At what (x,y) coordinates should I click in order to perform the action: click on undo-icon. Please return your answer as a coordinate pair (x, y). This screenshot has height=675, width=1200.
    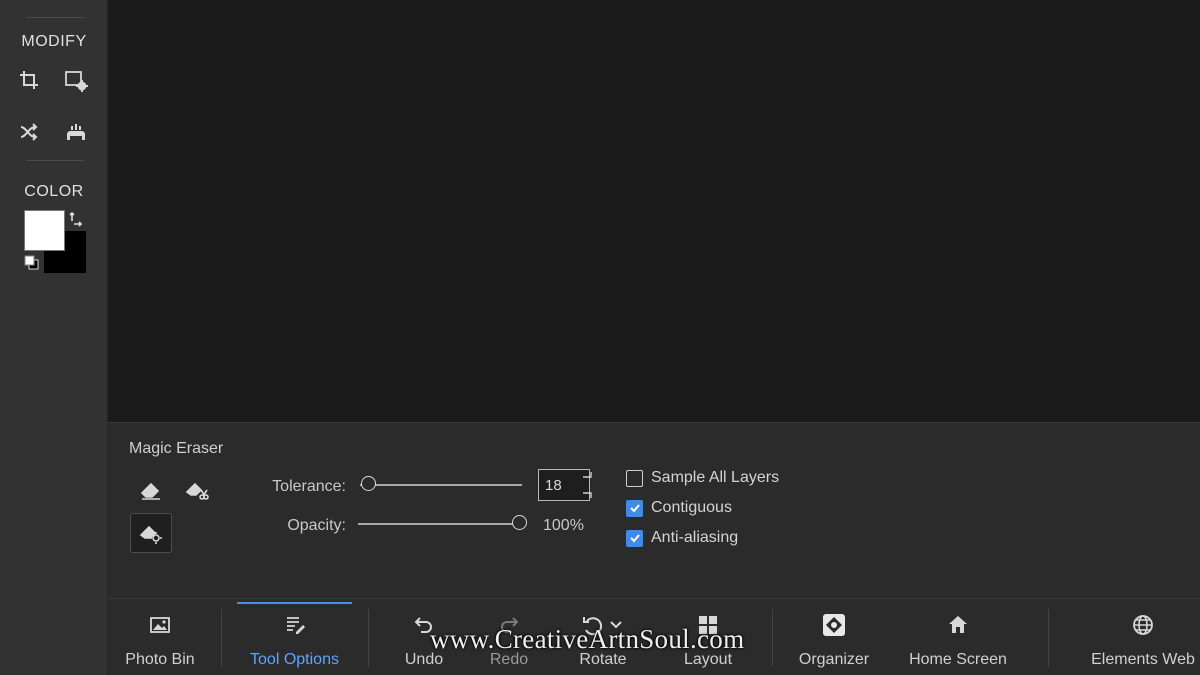
    Looking at the image, I should click on (423, 625).